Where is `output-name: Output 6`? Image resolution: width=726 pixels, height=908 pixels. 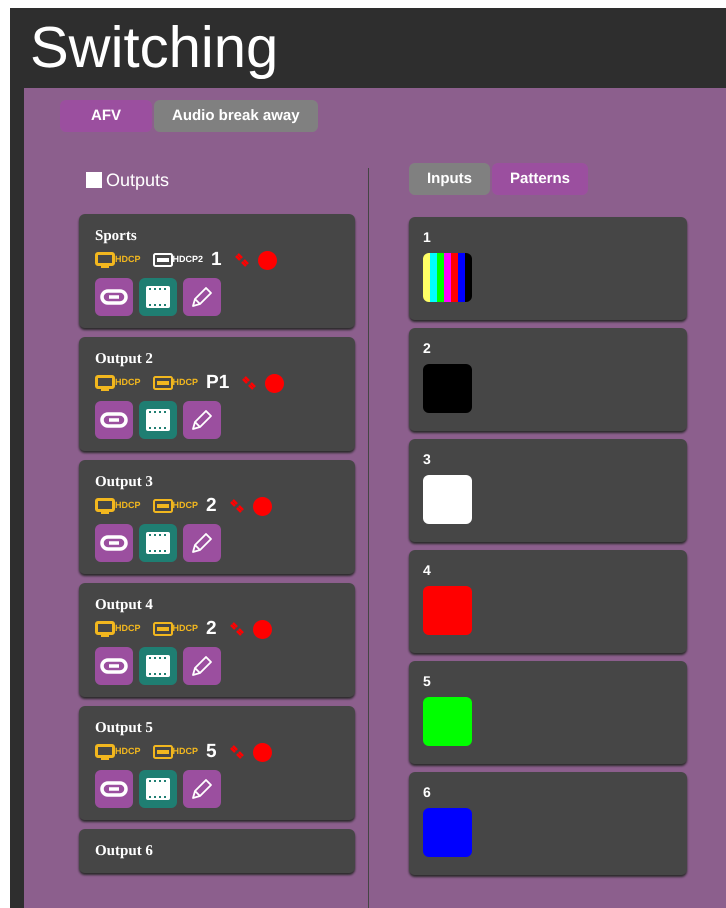 output-name: Output 6 is located at coordinates (124, 851).